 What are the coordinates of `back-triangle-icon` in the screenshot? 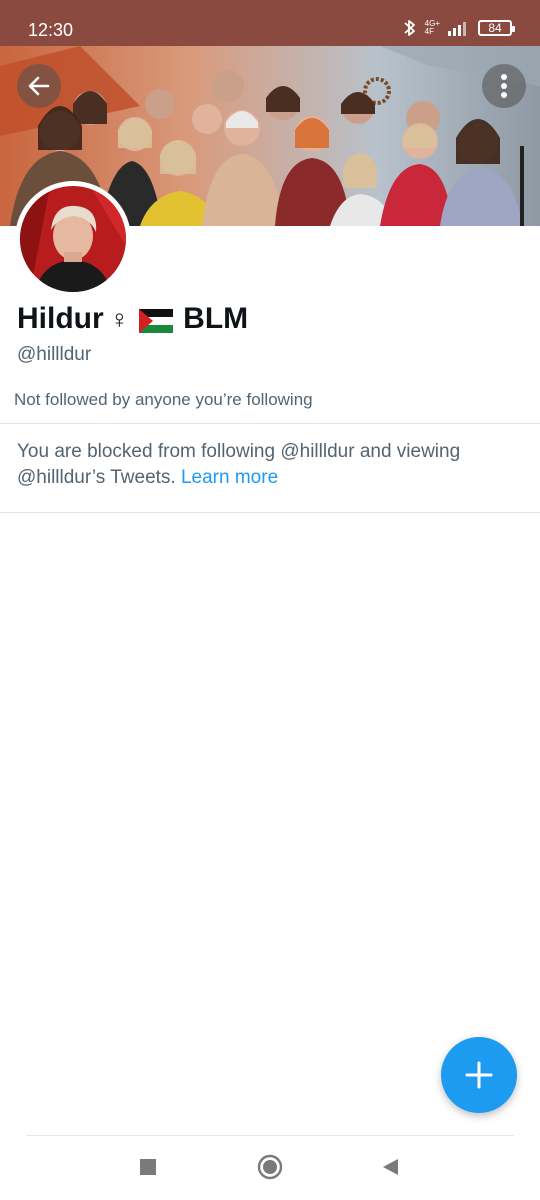 It's located at (390, 1167).